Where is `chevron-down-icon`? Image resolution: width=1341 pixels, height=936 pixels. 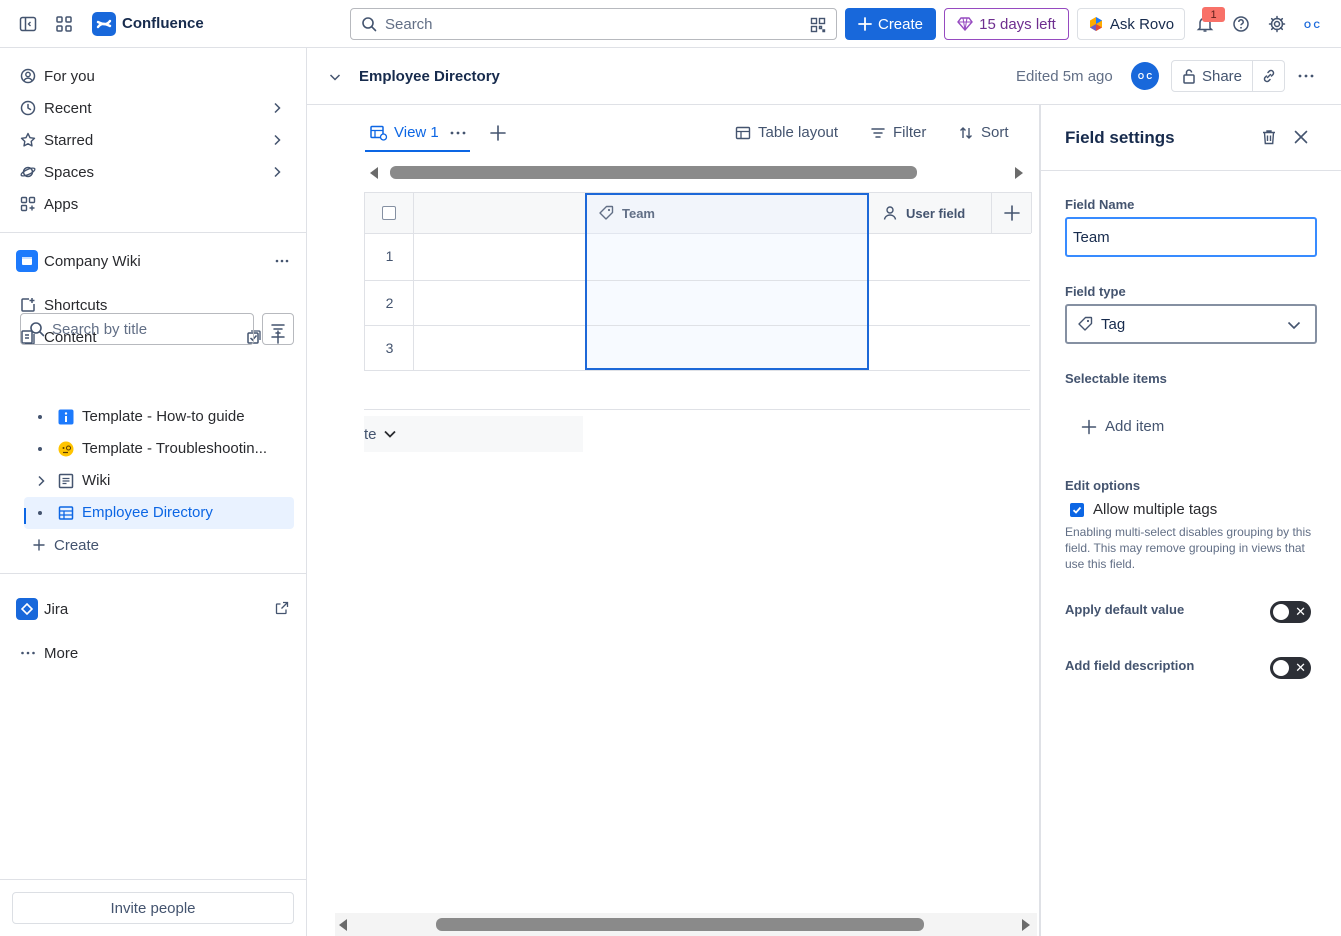 chevron-down-icon is located at coordinates (1294, 325).